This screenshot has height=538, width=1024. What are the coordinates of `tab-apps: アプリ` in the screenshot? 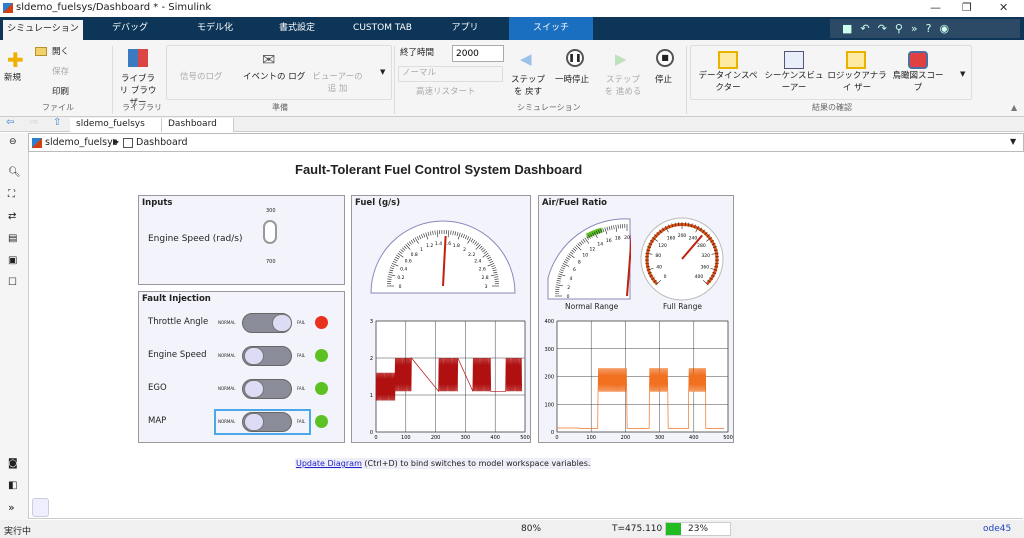 It's located at (465, 28).